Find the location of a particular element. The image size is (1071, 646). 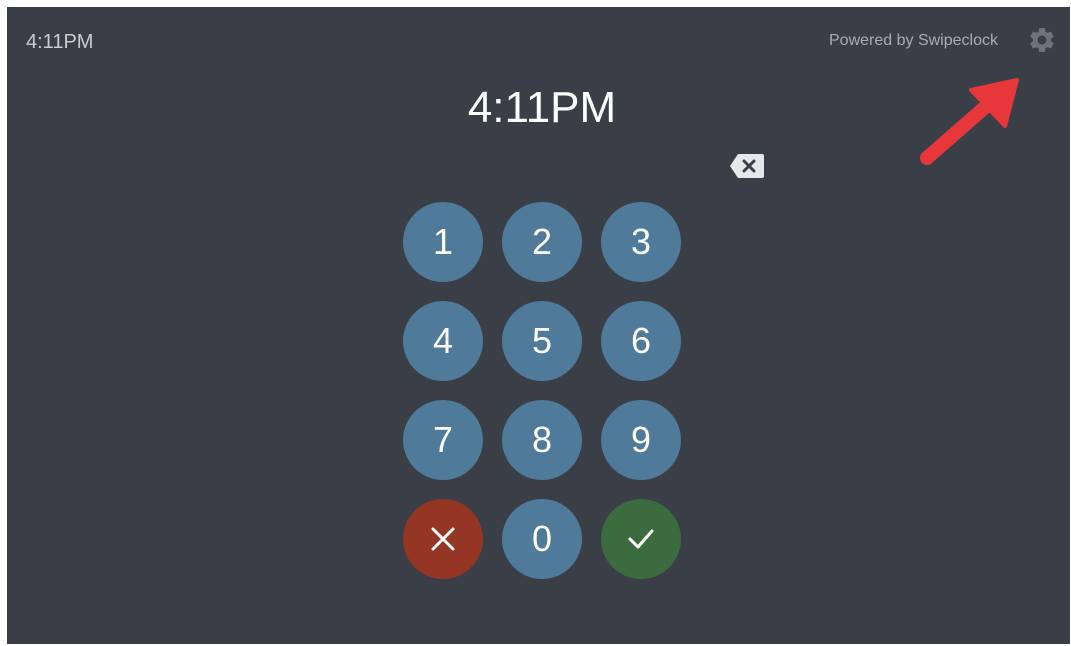

check-icon is located at coordinates (641, 539).